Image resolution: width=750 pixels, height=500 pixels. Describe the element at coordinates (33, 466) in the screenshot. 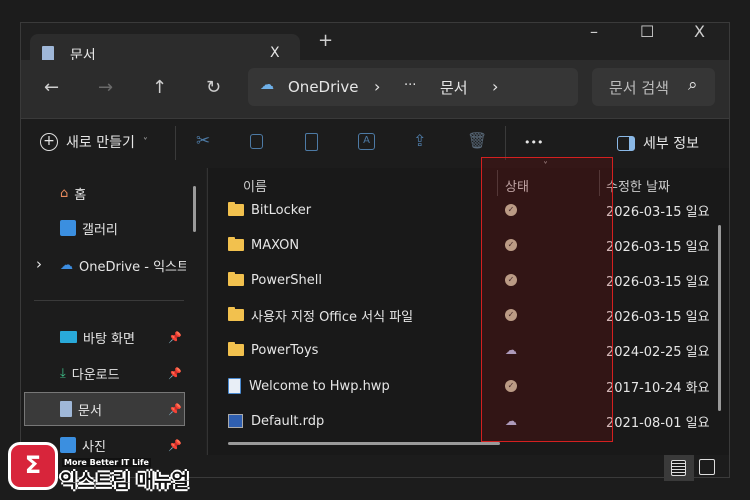

I see `watermark-logo: Σ` at that location.